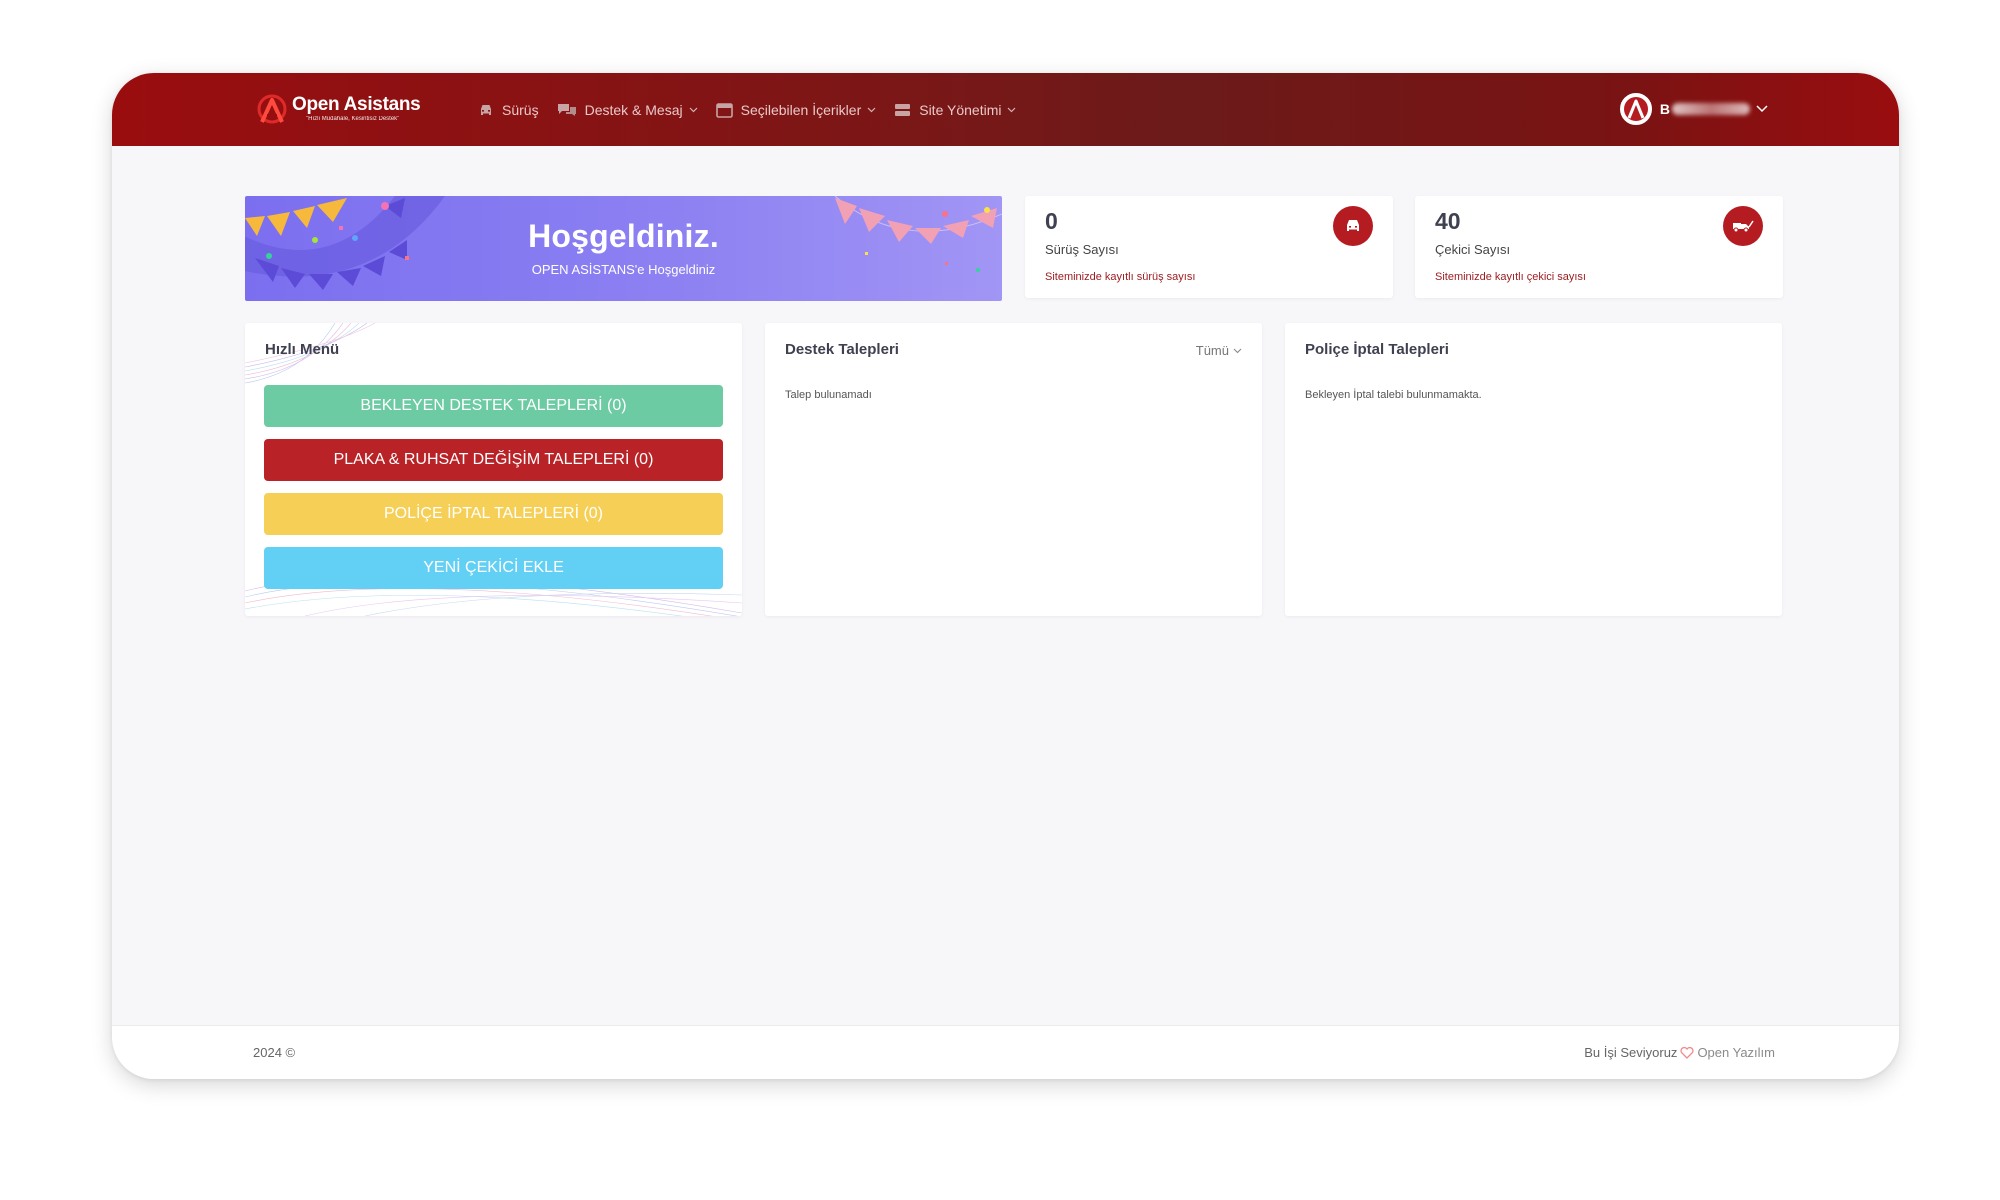 This screenshot has height=1200, width=2000. What do you see at coordinates (842, 349) in the screenshot?
I see `panel-title: Destek Talepleri` at bounding box center [842, 349].